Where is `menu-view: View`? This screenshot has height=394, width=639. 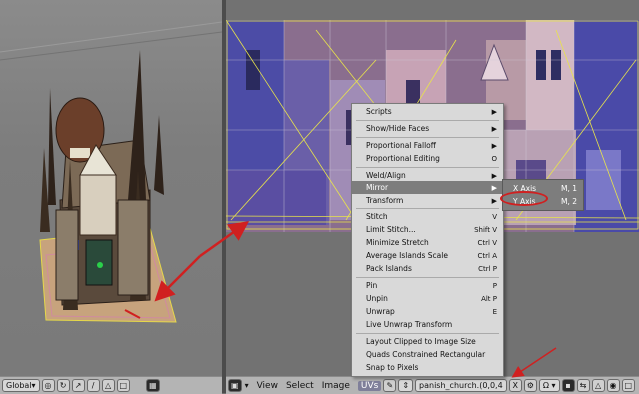 menu-view: View is located at coordinates (267, 386).